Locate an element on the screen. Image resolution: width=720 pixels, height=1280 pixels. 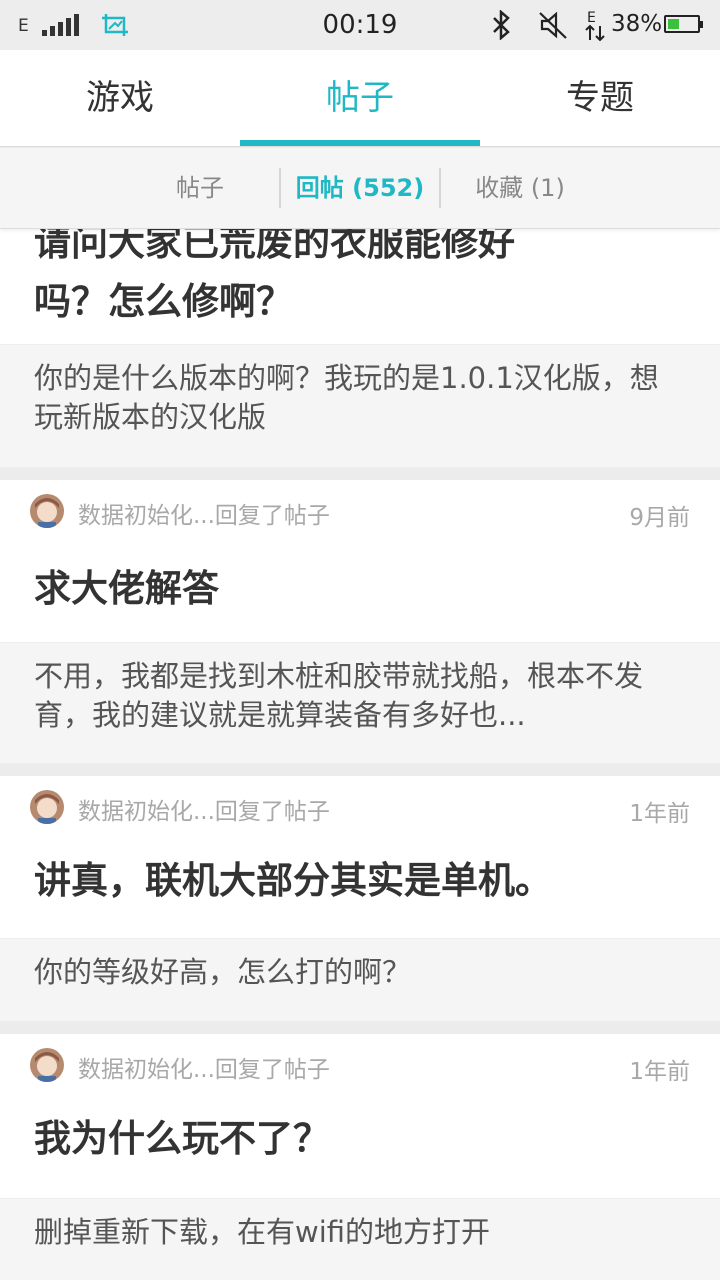
tab-games: 游戏 is located at coordinates (120, 98).